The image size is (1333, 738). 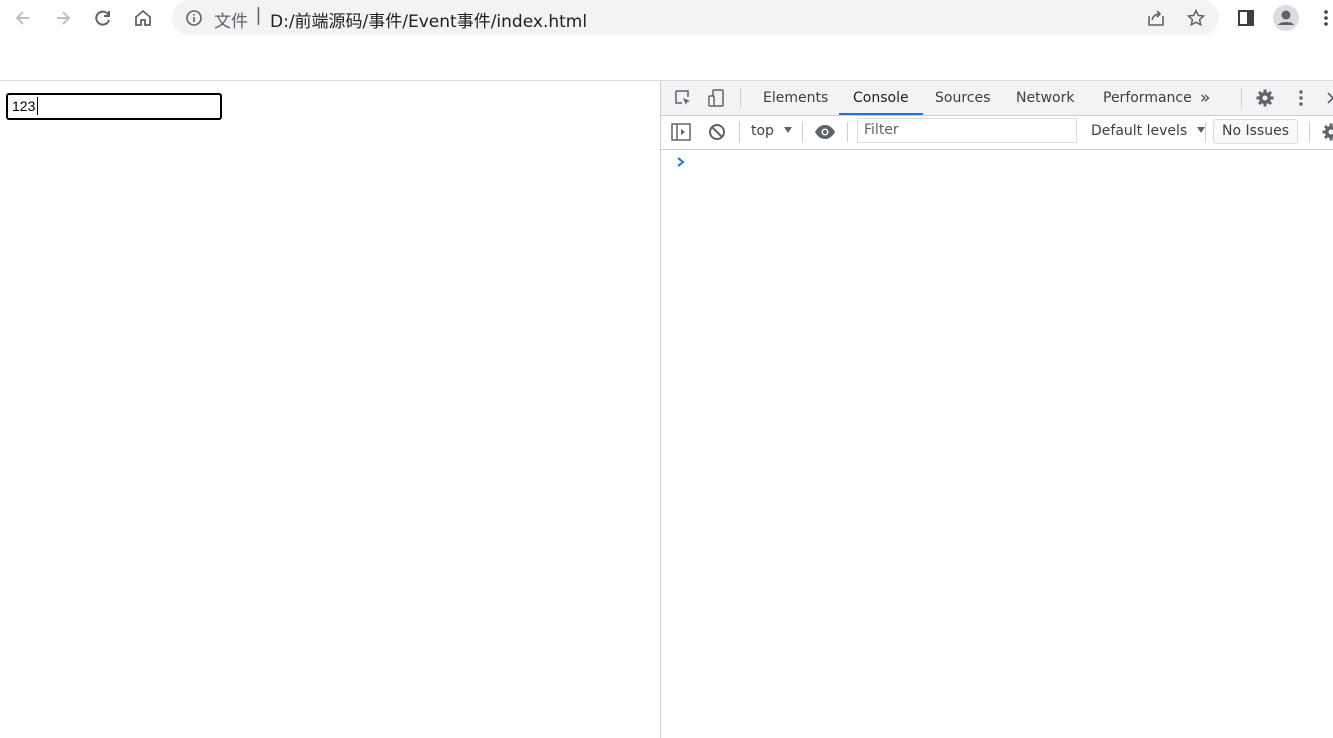 I want to click on log-levels-label: Default levels, so click(x=1139, y=131).